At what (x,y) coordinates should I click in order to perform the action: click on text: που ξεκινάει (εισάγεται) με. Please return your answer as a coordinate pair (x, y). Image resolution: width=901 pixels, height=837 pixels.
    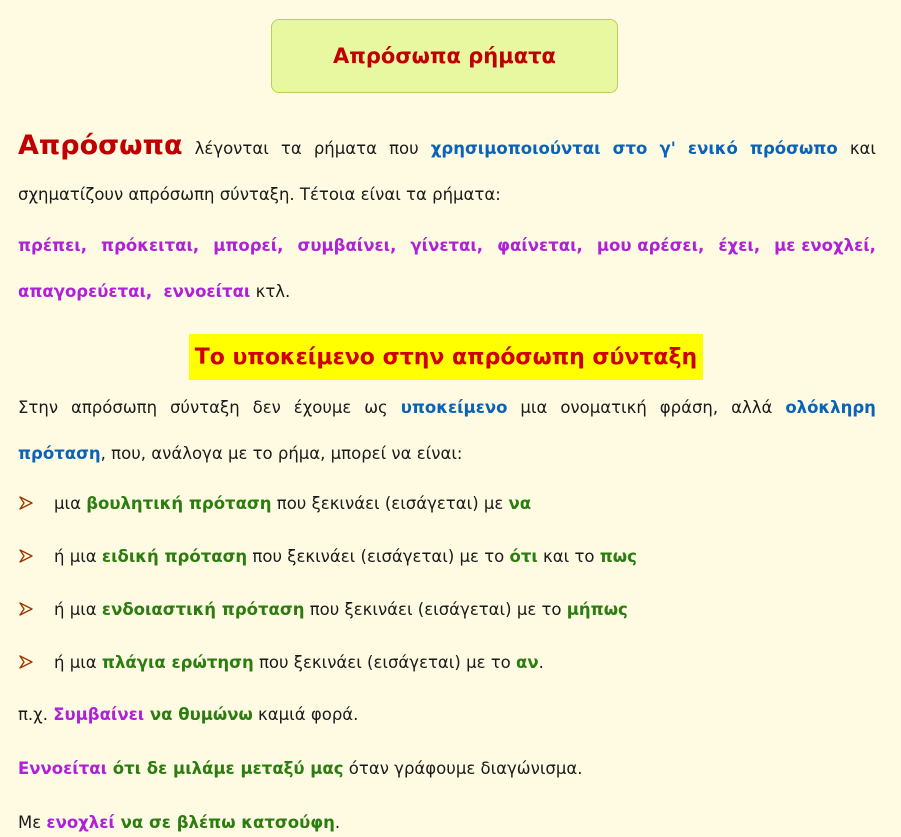
    Looking at the image, I should click on (390, 503).